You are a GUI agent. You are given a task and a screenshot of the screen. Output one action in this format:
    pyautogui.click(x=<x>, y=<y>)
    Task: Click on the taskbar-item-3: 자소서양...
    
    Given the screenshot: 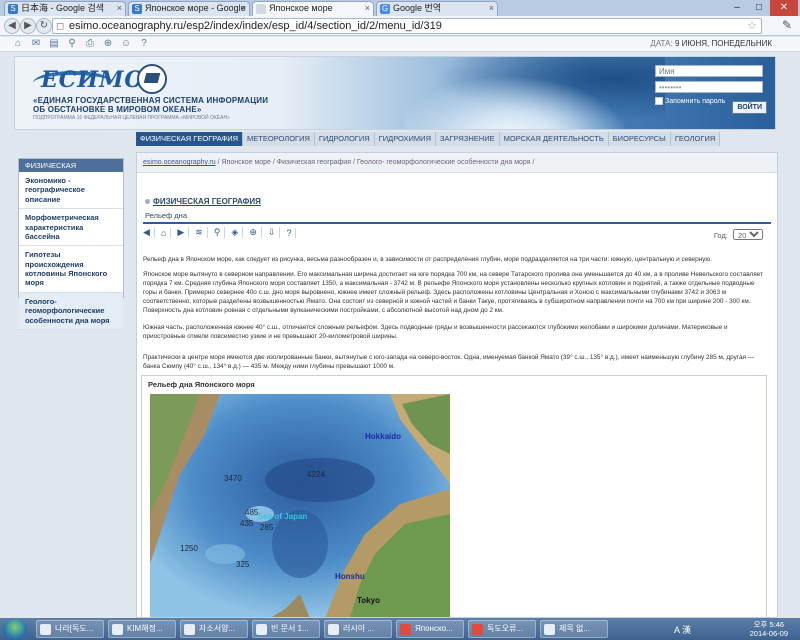 What is the action you would take?
    pyautogui.click(x=214, y=629)
    